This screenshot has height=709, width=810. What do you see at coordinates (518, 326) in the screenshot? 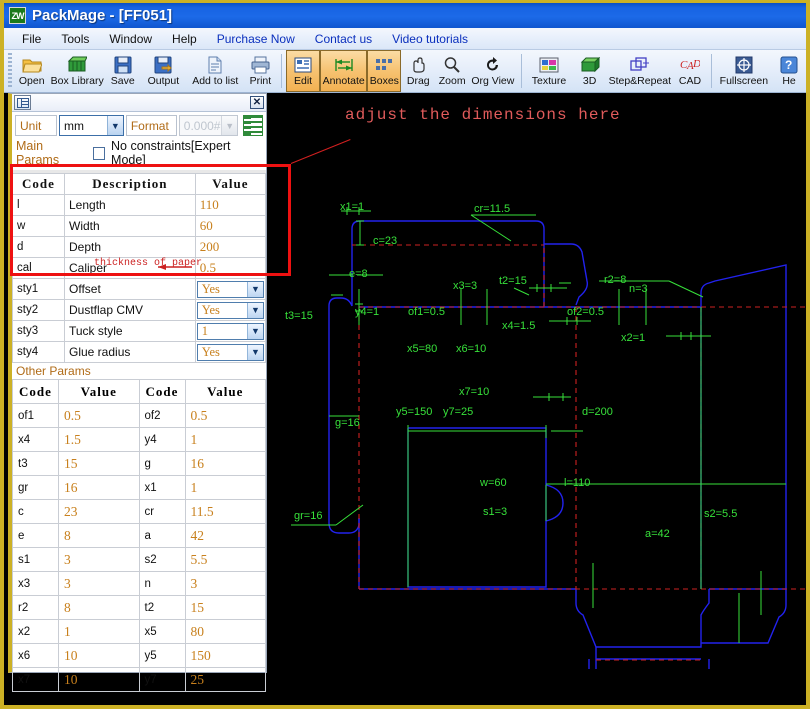
I see `dimension-label-x4: x4=1.5` at bounding box center [518, 326].